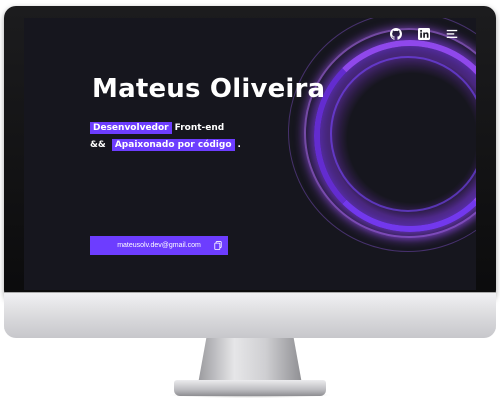 This screenshot has width=500, height=400. Describe the element at coordinates (239, 145) in the screenshot. I see `subtitle-suffix: .` at that location.